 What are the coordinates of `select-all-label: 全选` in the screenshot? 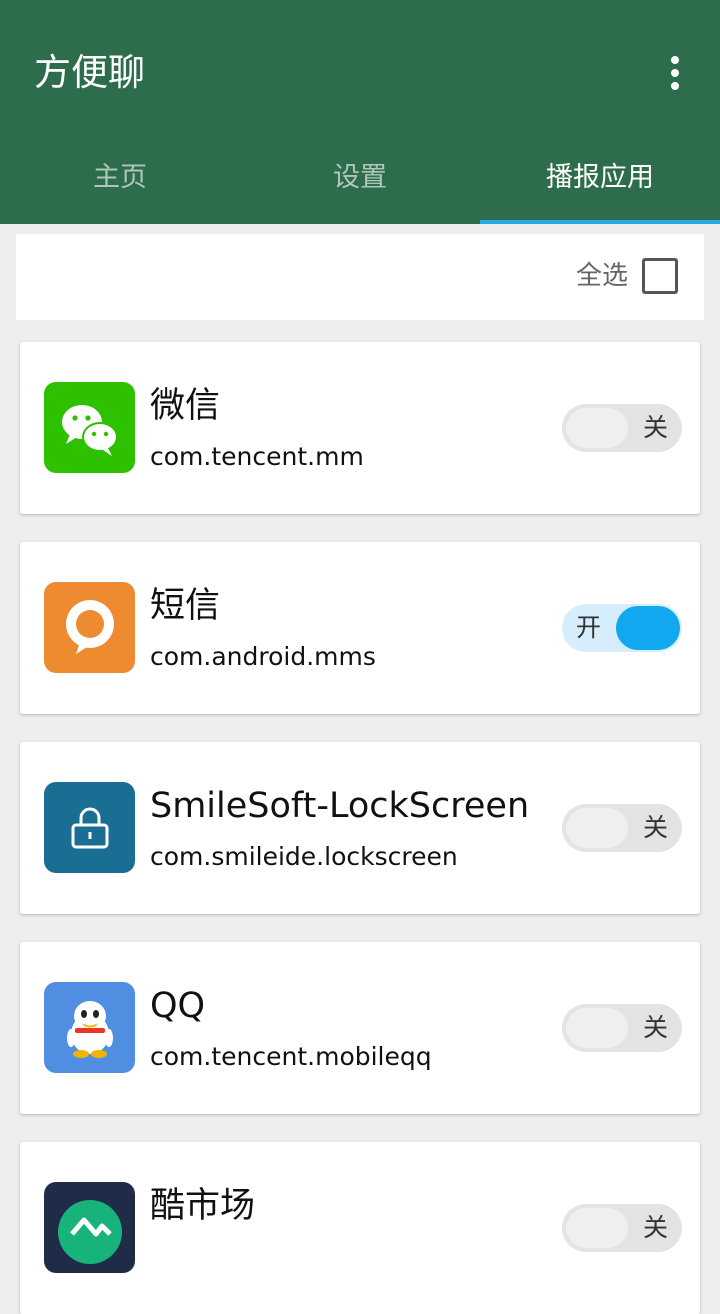 It's located at (601, 276).